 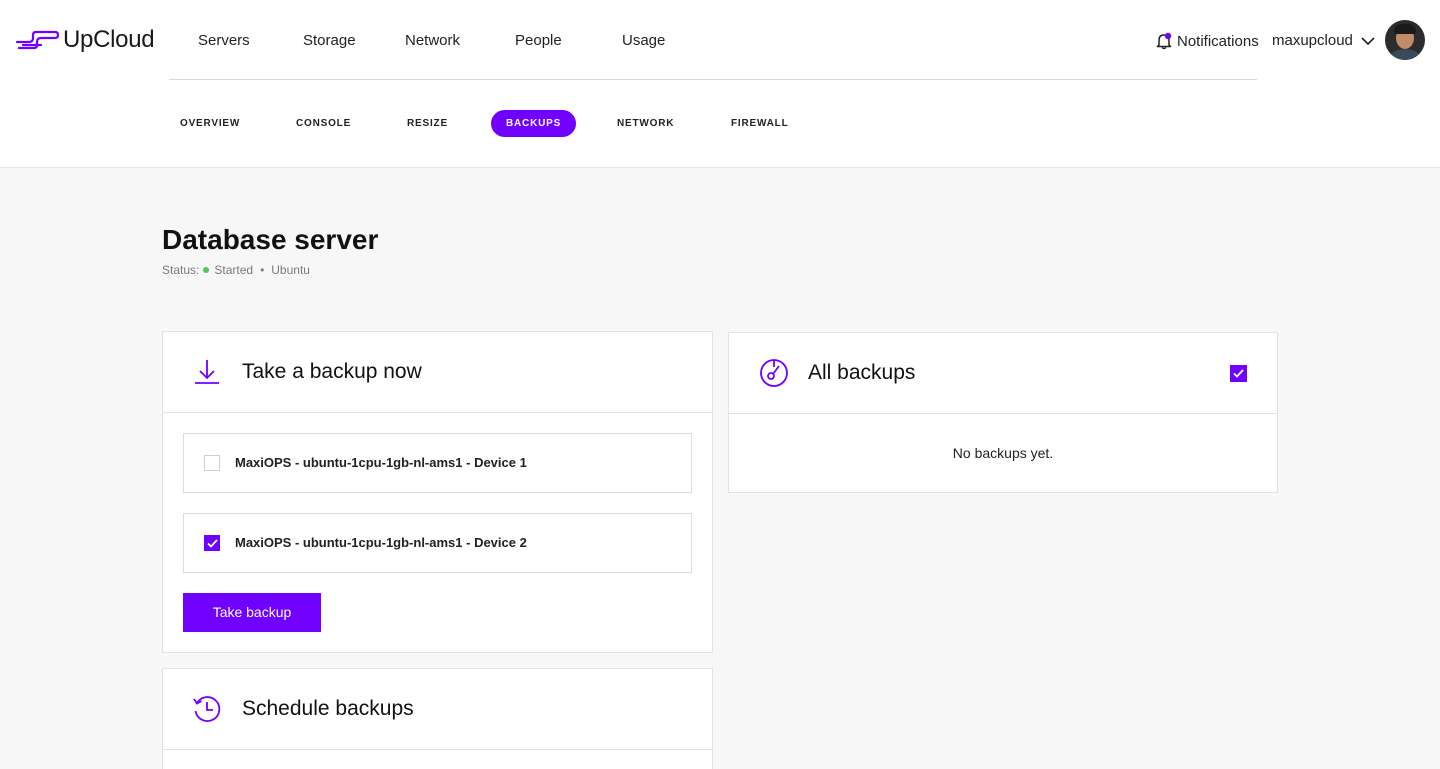 What do you see at coordinates (643, 40) in the screenshot?
I see `nav-usage: Usage` at bounding box center [643, 40].